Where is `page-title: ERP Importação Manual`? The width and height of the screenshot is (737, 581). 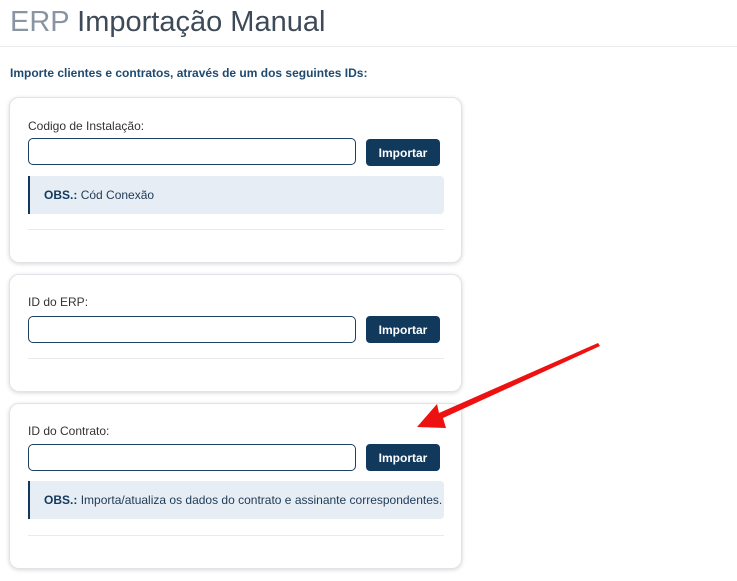
page-title: ERP Importação Manual is located at coordinates (167, 22).